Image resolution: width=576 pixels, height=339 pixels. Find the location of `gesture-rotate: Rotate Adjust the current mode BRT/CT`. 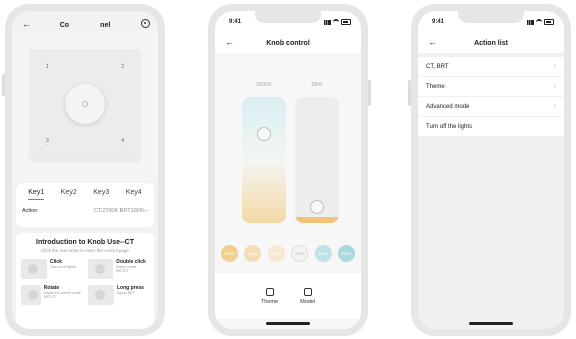

gesture-rotate: Rotate Adjust the current mode BRT/CT is located at coordinates (51, 295).